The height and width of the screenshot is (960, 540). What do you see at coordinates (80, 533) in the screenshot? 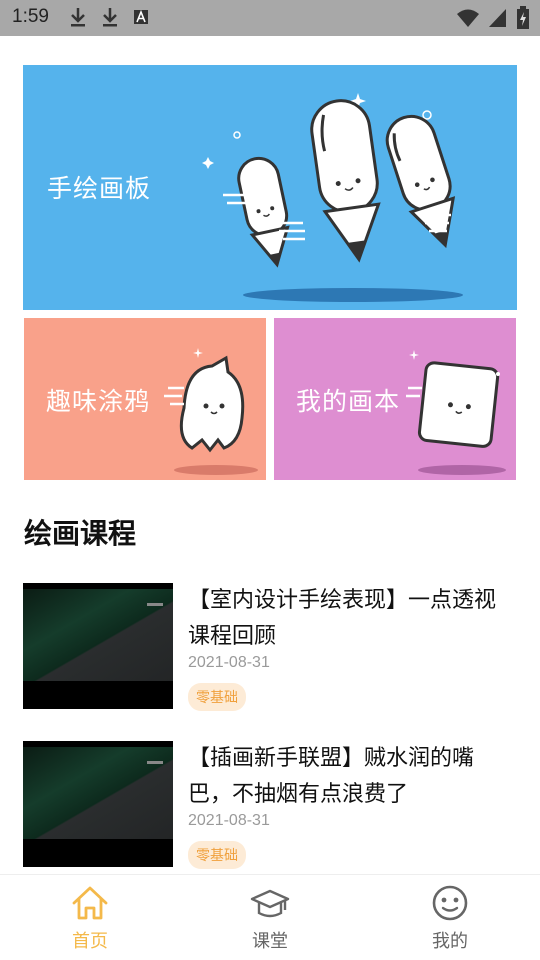
I see `section-title-drawing-courses: 绘画课程` at bounding box center [80, 533].